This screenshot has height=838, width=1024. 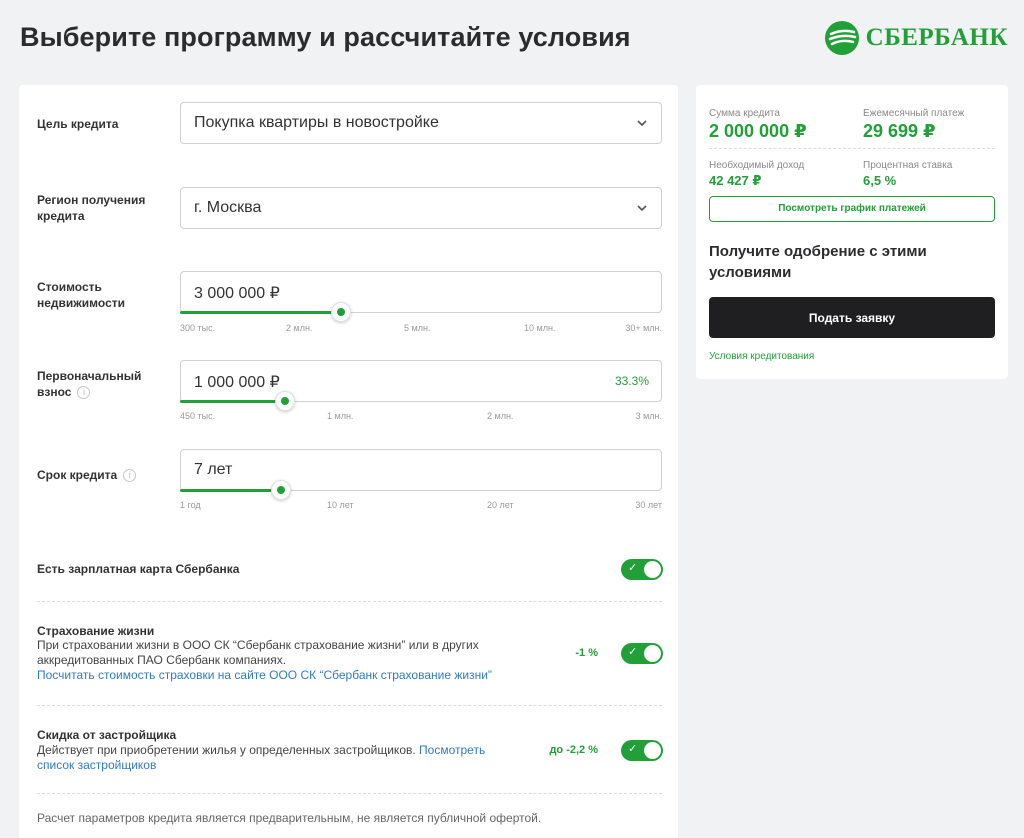 I want to click on brand-name: СБЕРБАНК, so click(x=936, y=37).